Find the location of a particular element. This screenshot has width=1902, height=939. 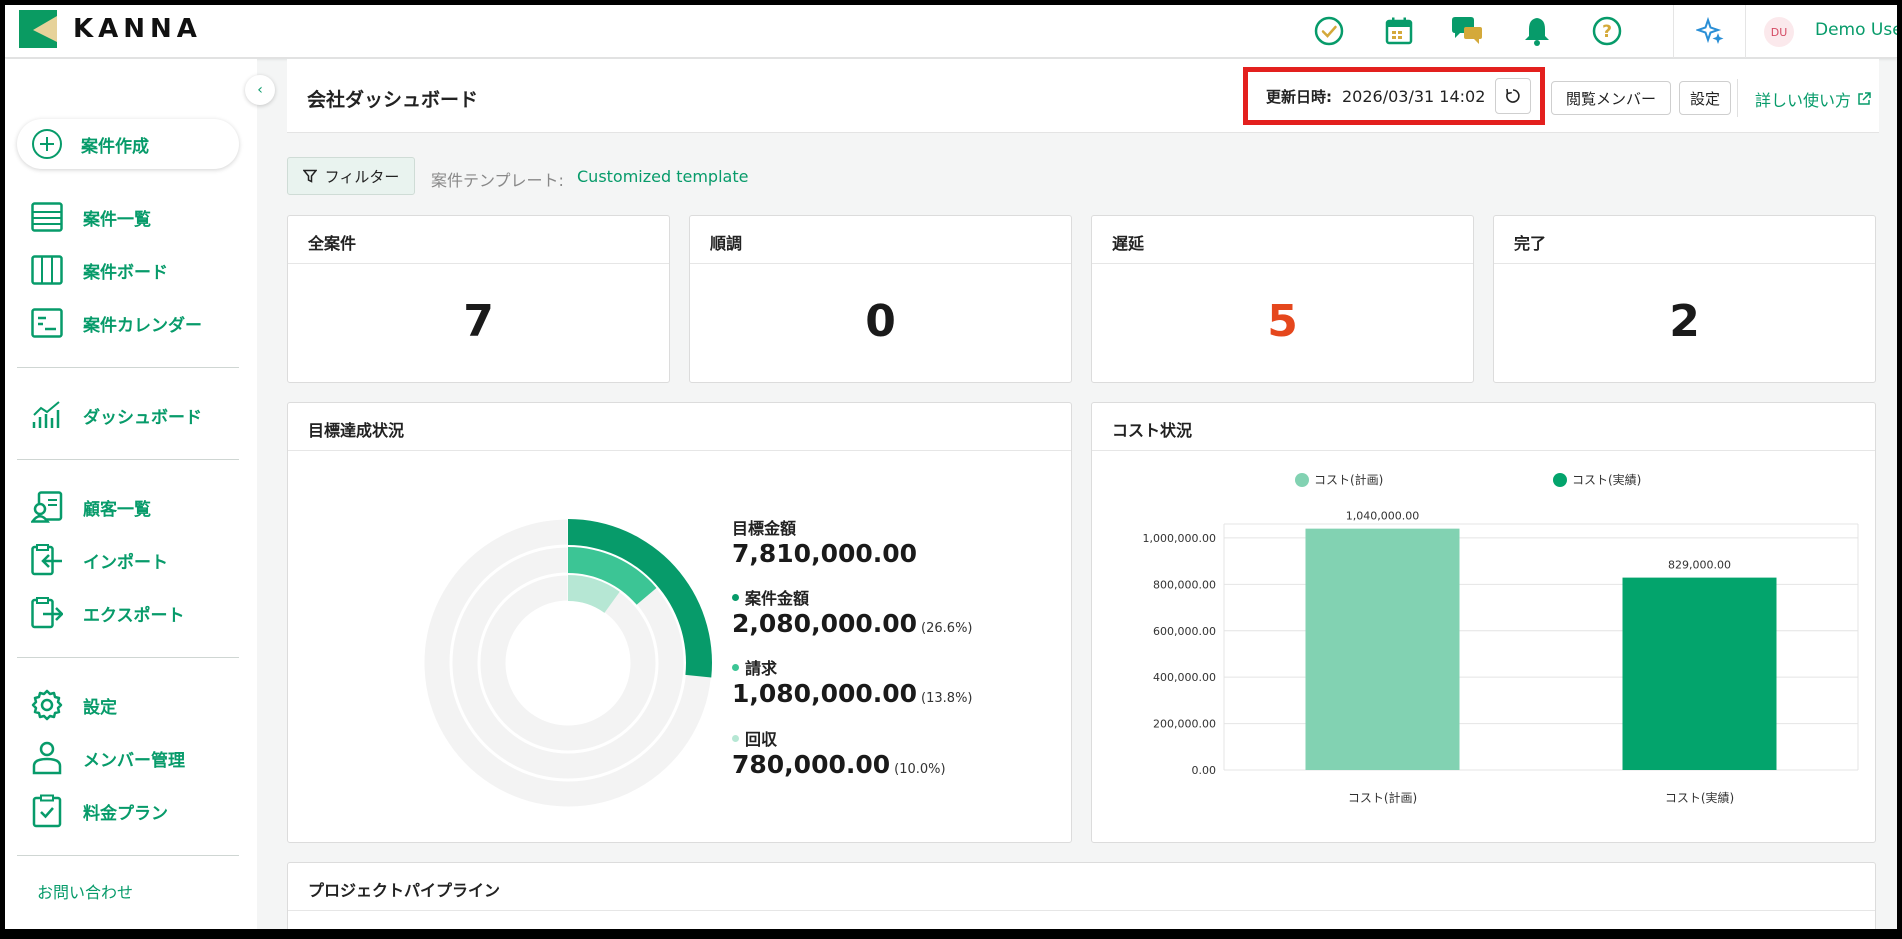

kanna-logo: KANNA is located at coordinates (110, 29).